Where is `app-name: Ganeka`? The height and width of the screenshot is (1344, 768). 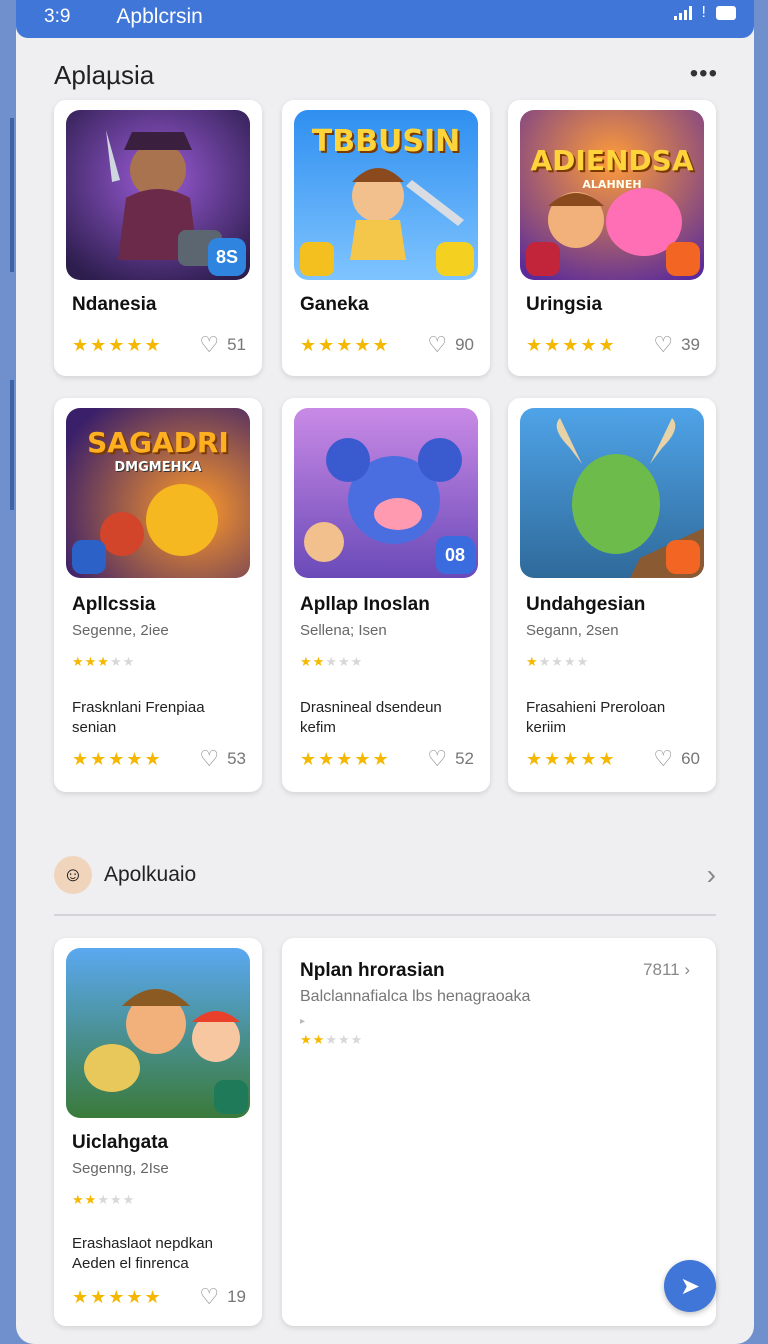
app-name: Ganeka is located at coordinates (334, 304).